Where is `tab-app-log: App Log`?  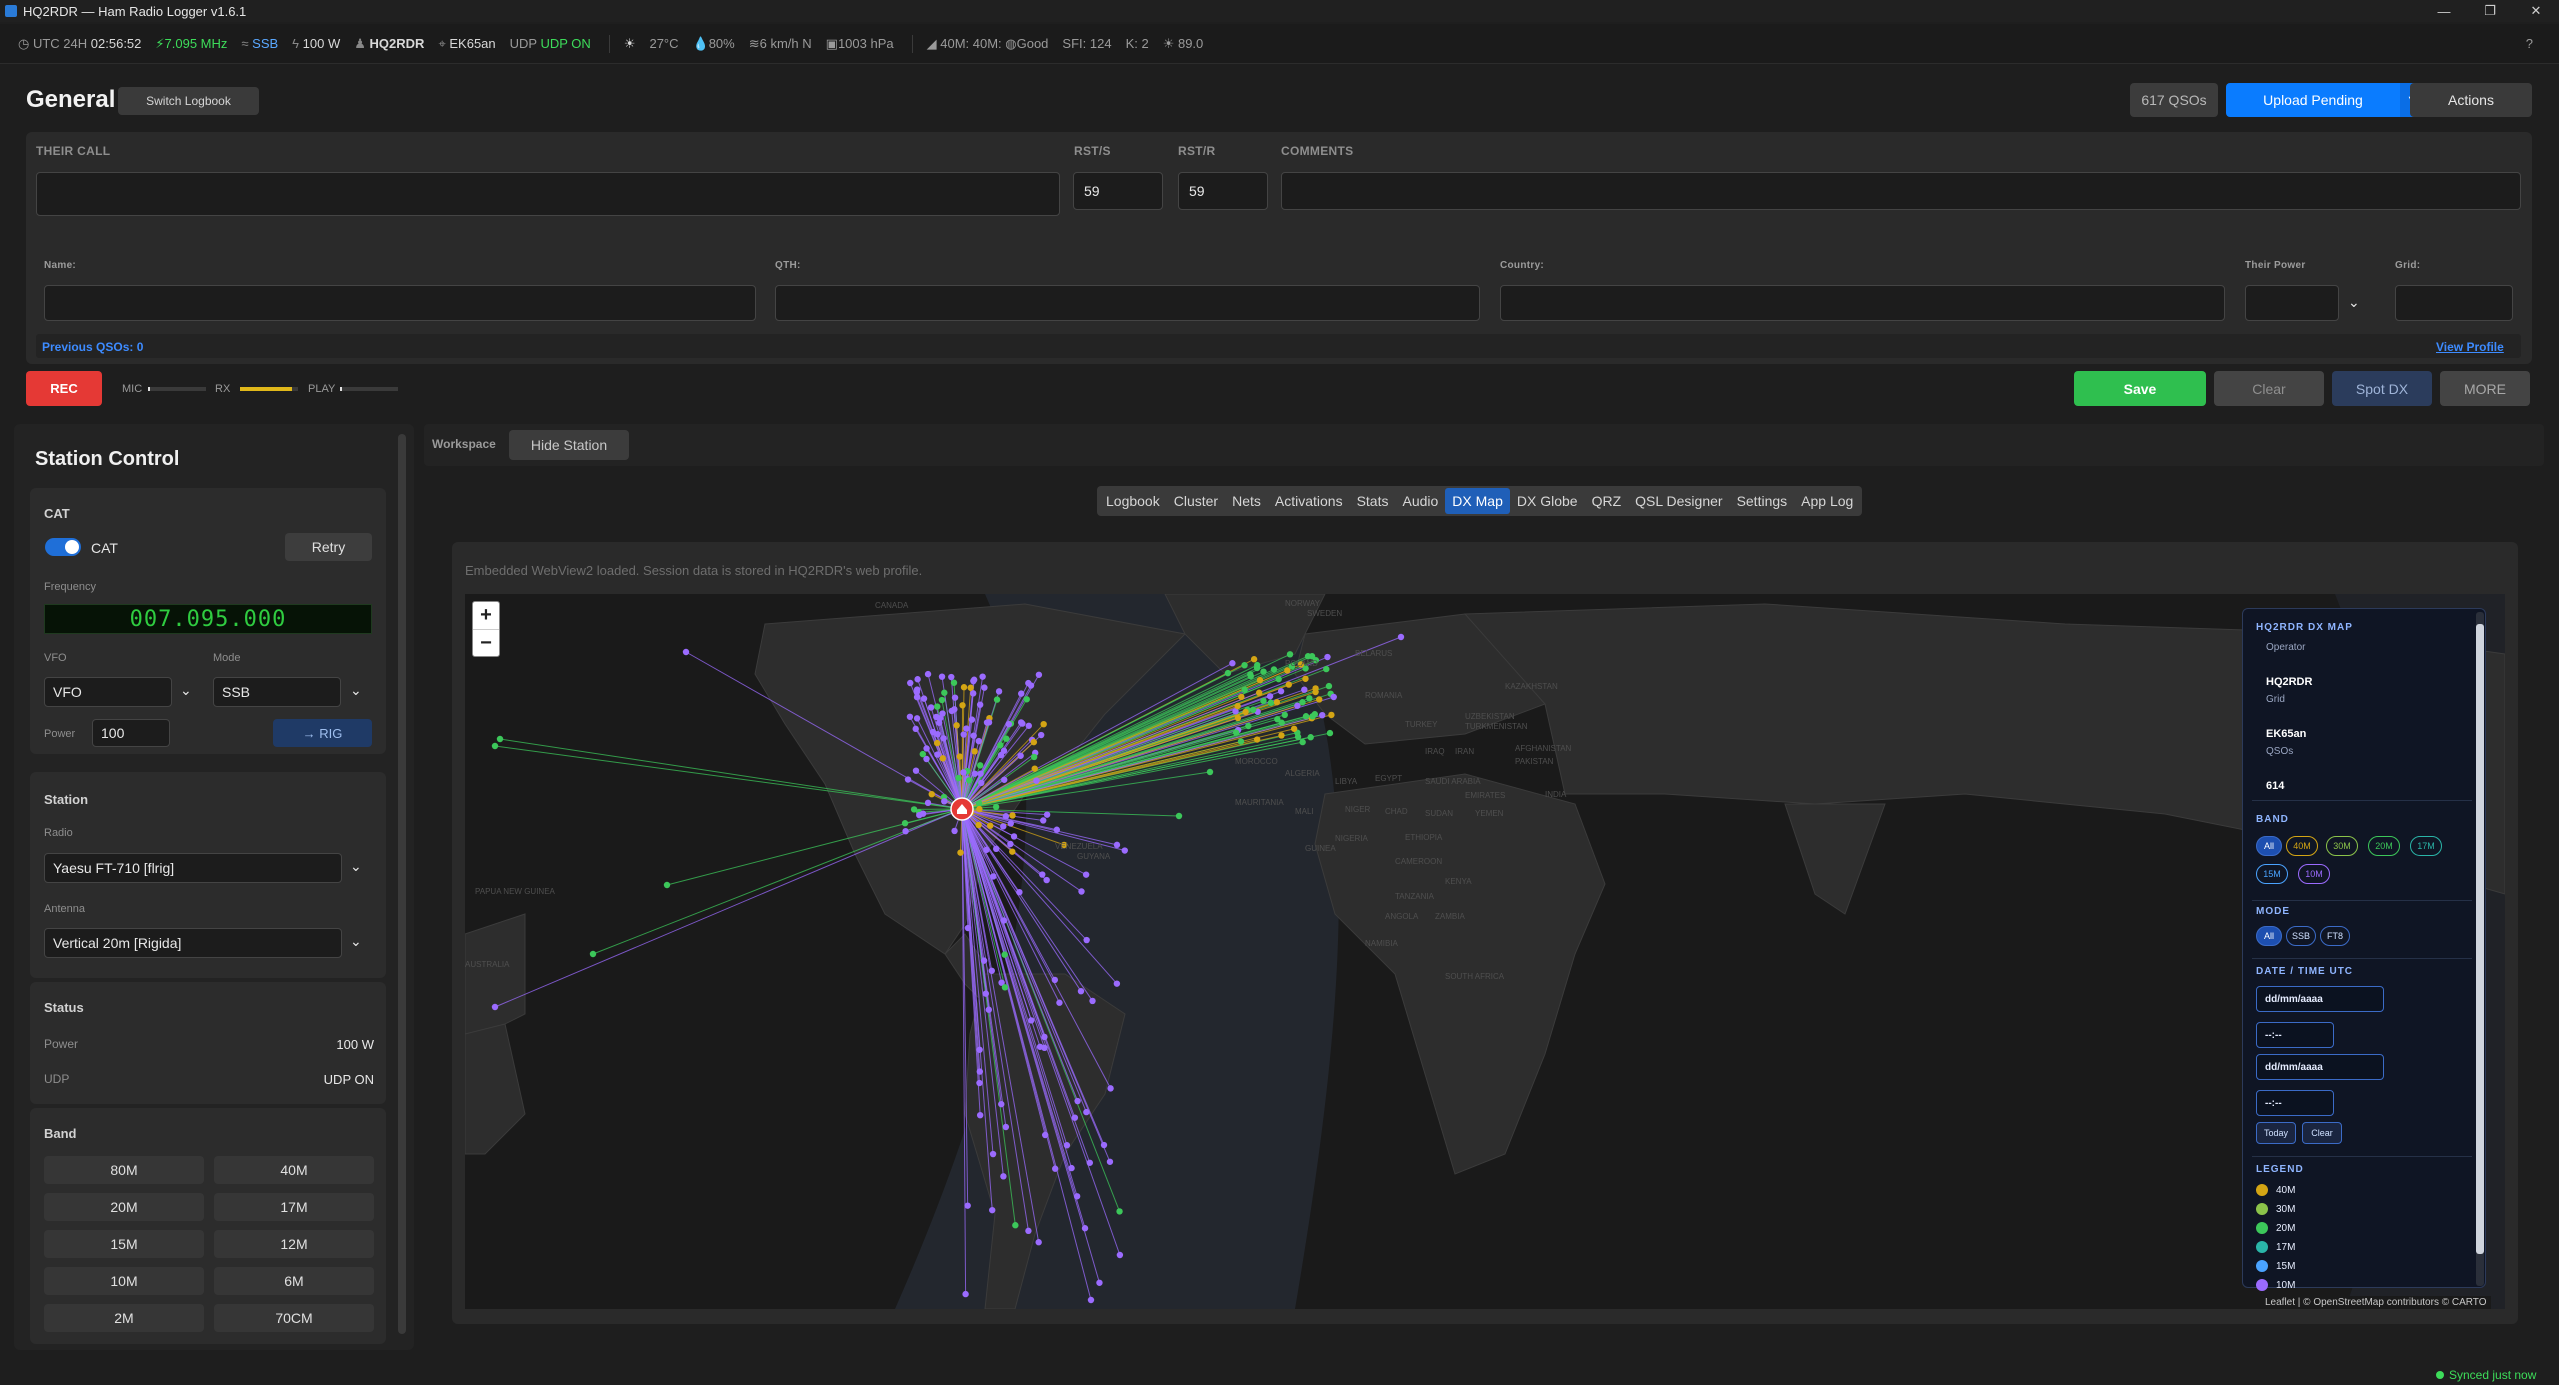 tab-app-log: App Log is located at coordinates (1827, 501).